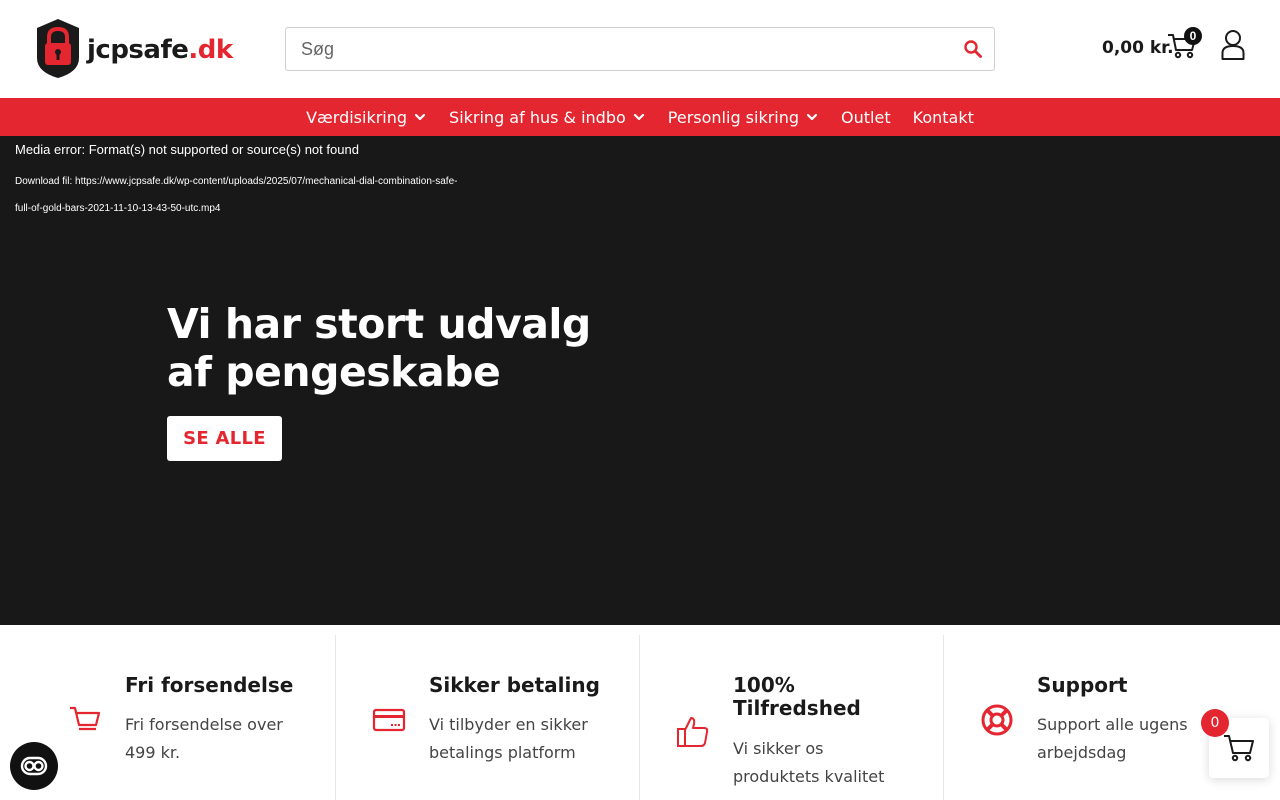 The image size is (1280, 800). I want to click on accessibility-toggle-icon, so click(34, 766).